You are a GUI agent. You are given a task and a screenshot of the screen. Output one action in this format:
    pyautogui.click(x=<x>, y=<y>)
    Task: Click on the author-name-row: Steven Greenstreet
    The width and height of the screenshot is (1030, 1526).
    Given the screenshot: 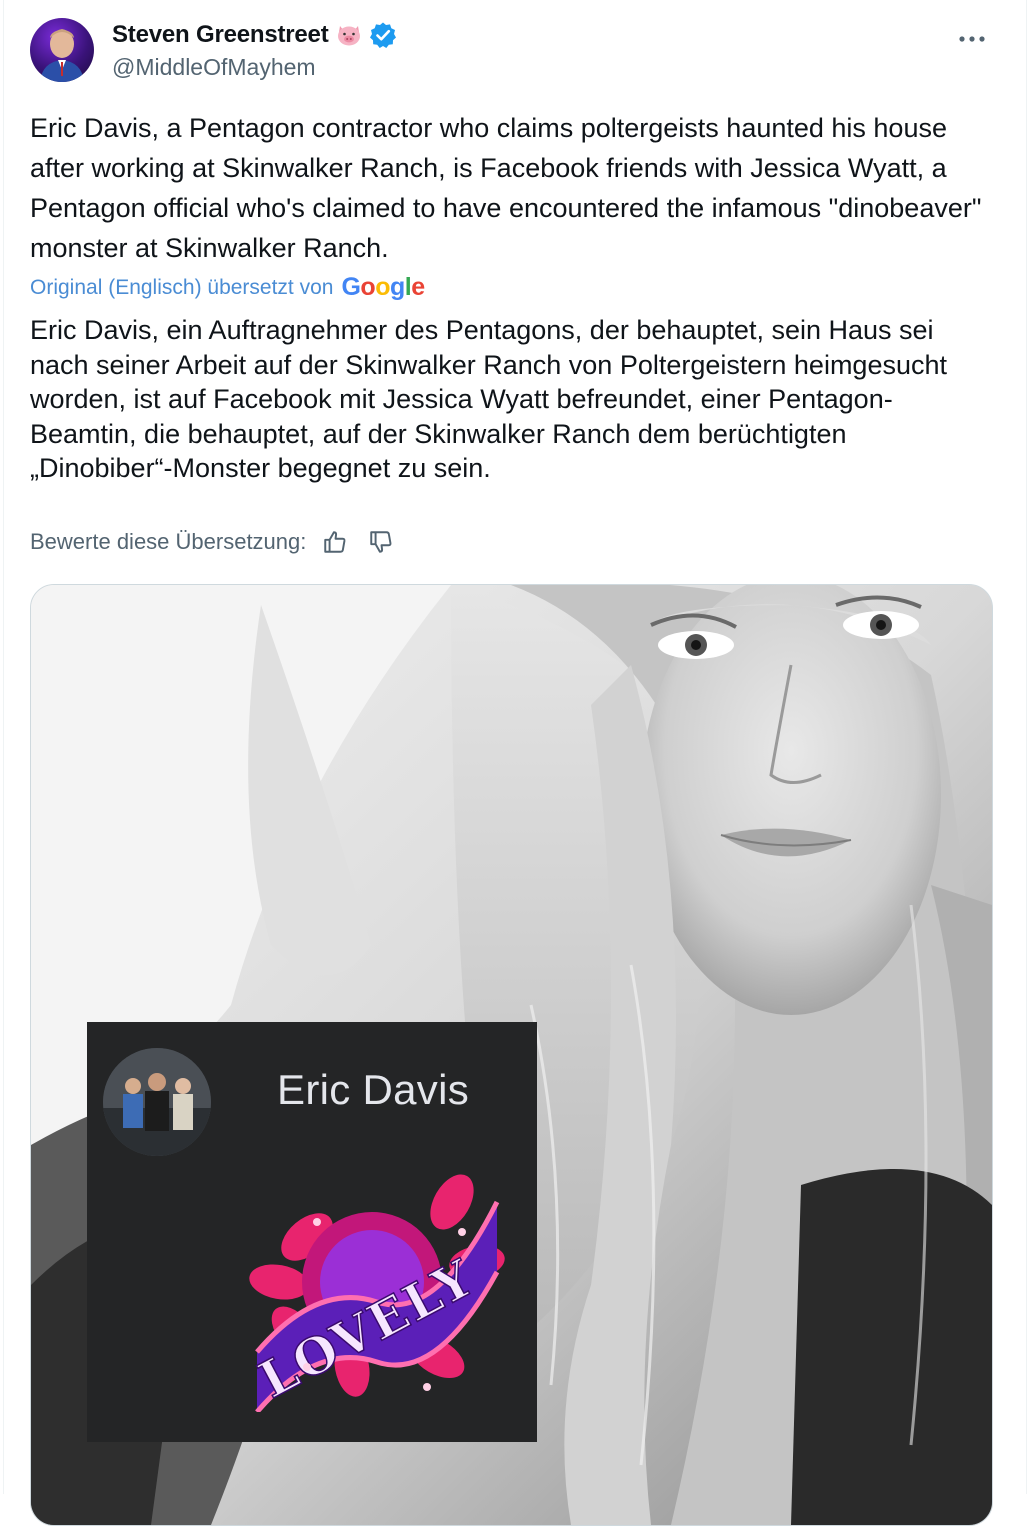 What is the action you would take?
    pyautogui.click(x=254, y=35)
    